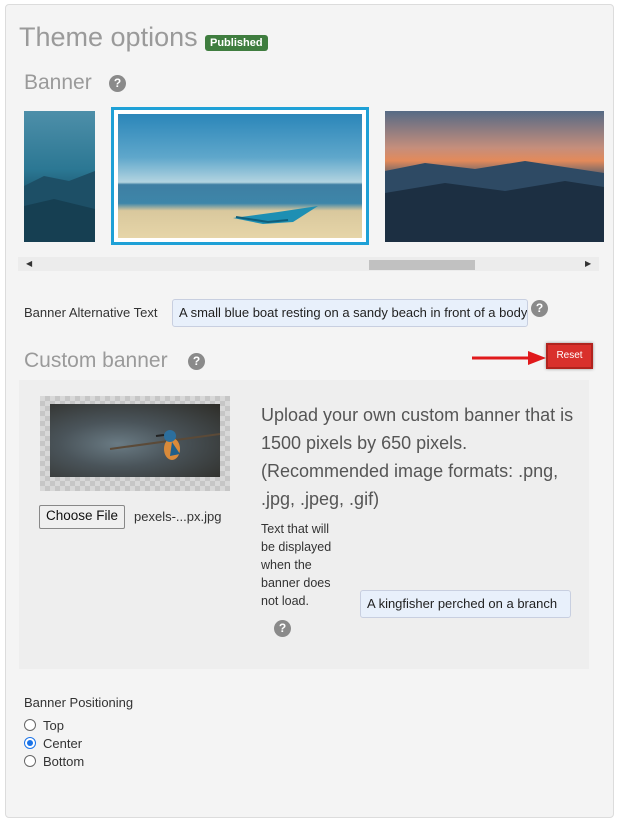 The width and height of the screenshot is (618, 823). Describe the element at coordinates (308, 264) in the screenshot. I see `carousel-scrollbar: ◀ ▶` at that location.